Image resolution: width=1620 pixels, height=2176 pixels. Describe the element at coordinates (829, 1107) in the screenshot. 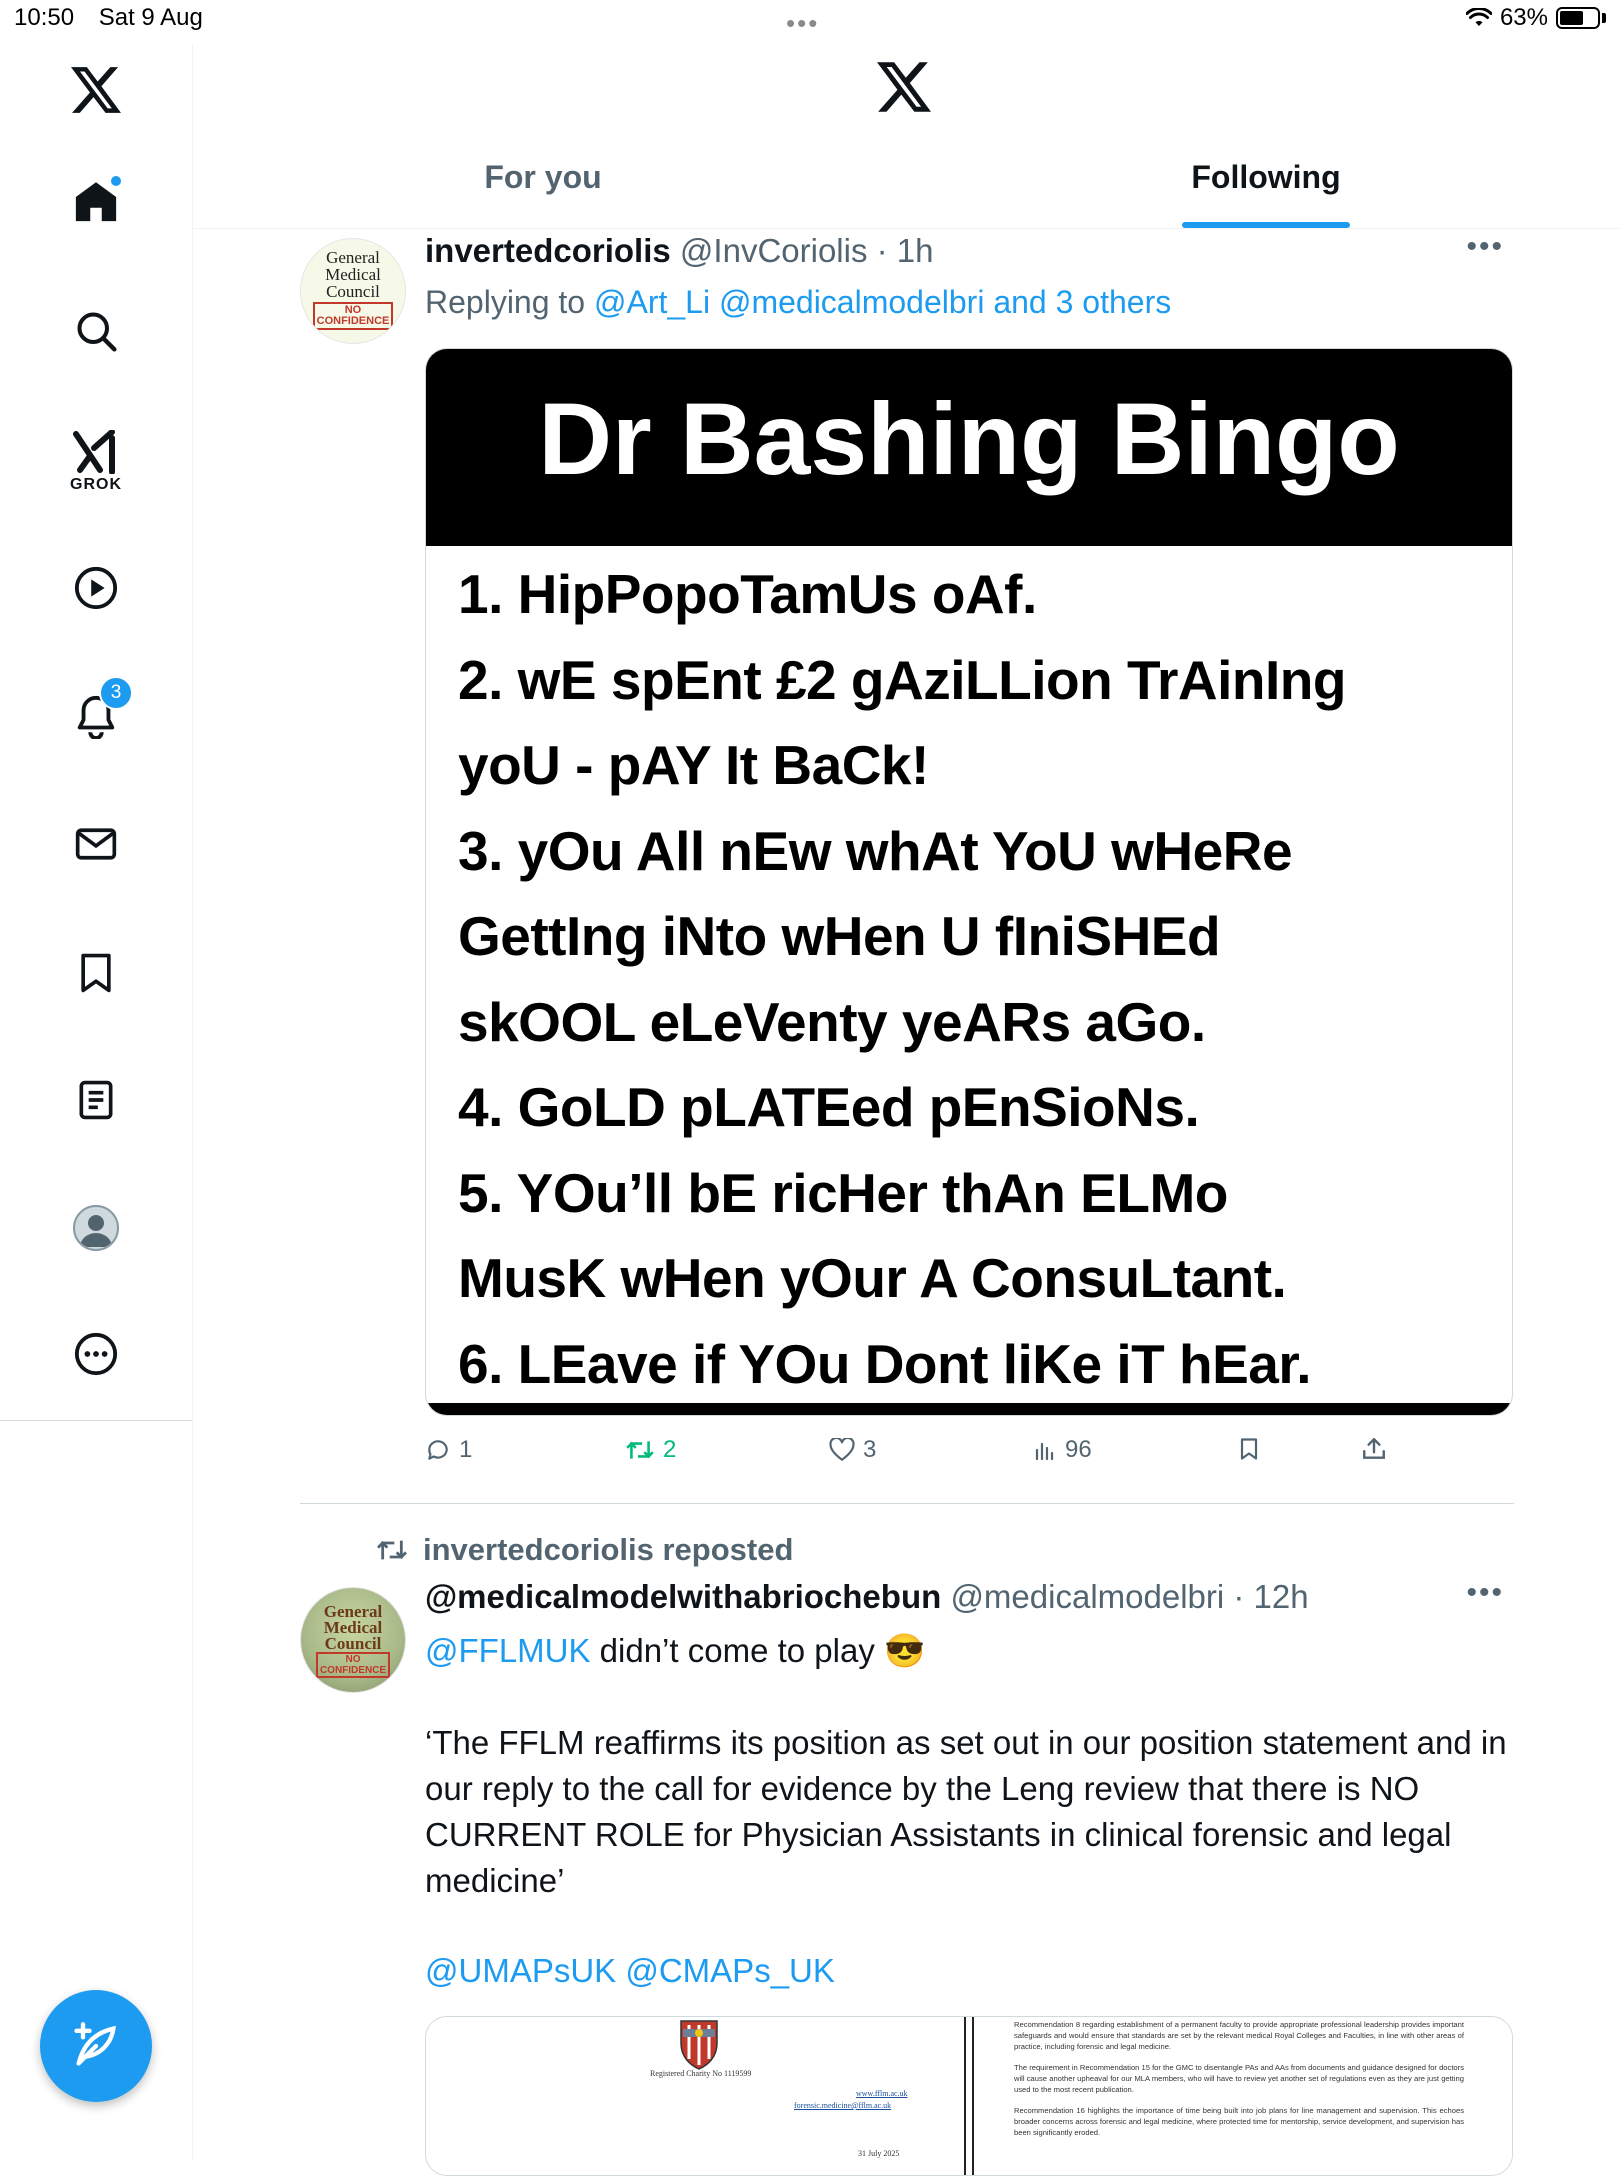

I see `image-line: 4. GoLD pLATEed pEnSioNs.` at that location.